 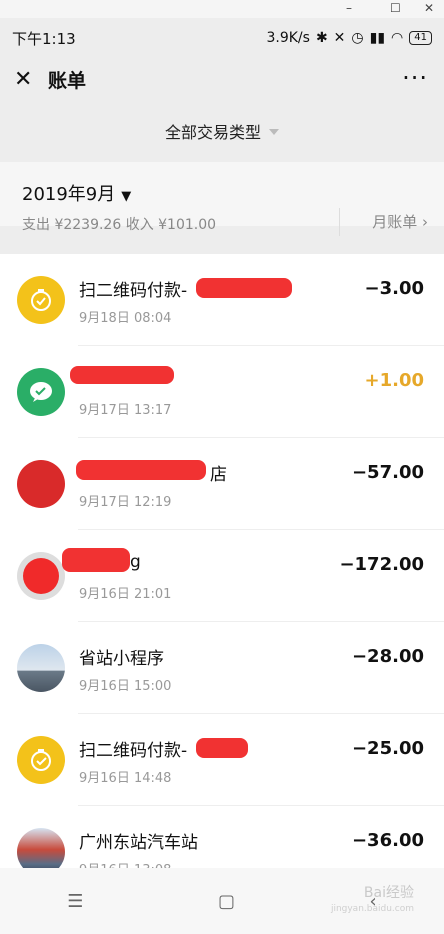 What do you see at coordinates (126, 196) in the screenshot?
I see `chevron-down-icon: ▼` at bounding box center [126, 196].